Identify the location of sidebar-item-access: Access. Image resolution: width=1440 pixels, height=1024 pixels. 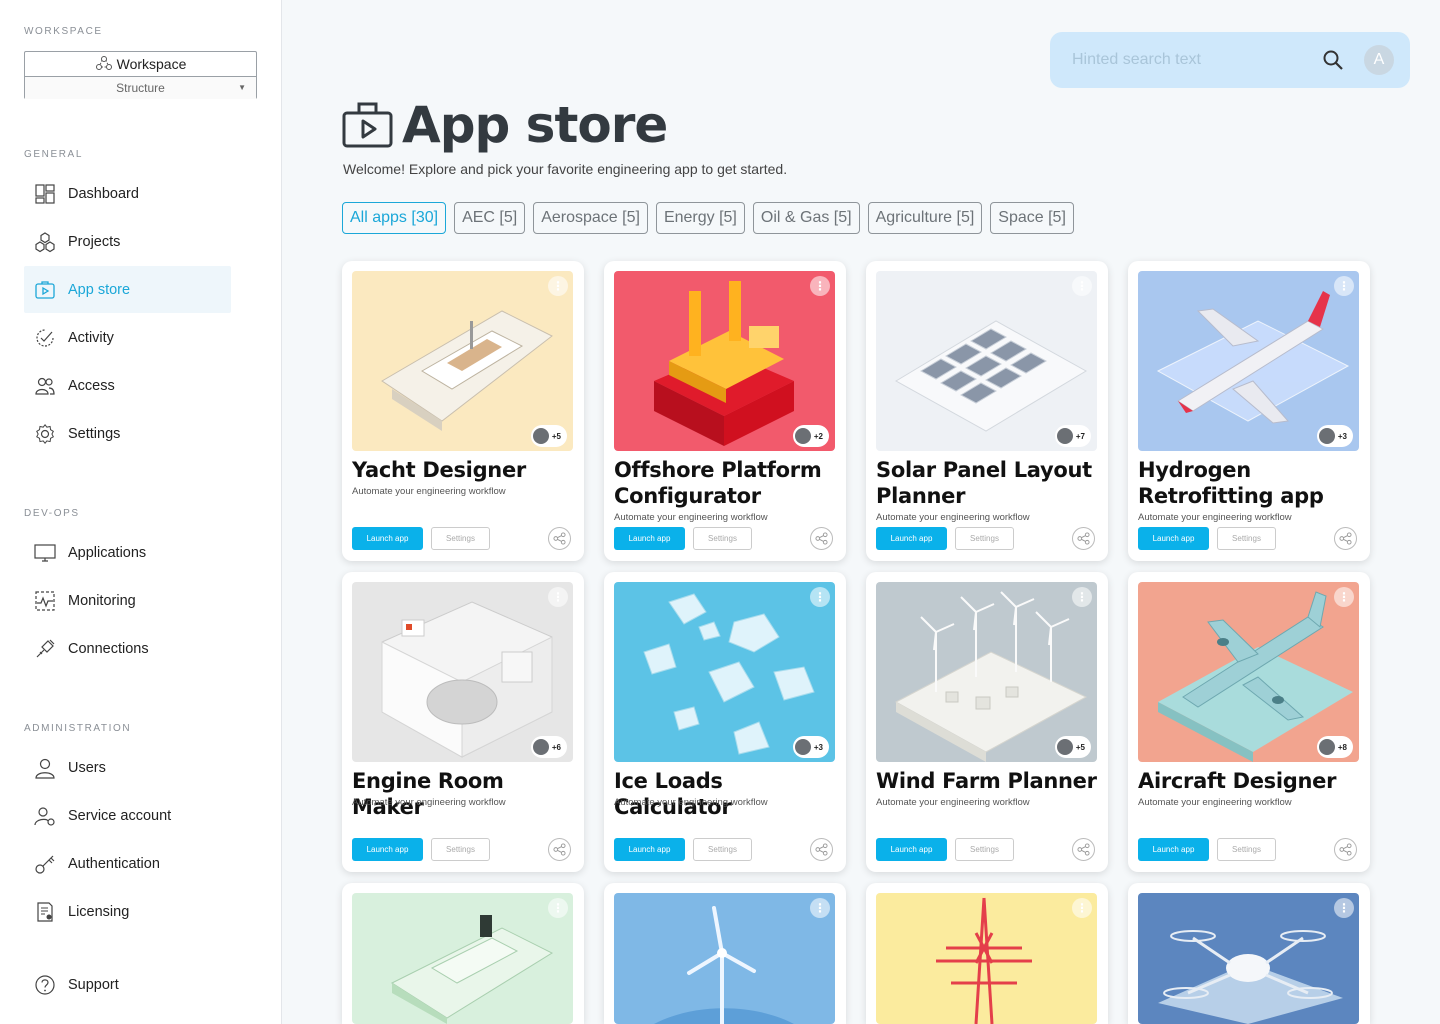
(127, 385).